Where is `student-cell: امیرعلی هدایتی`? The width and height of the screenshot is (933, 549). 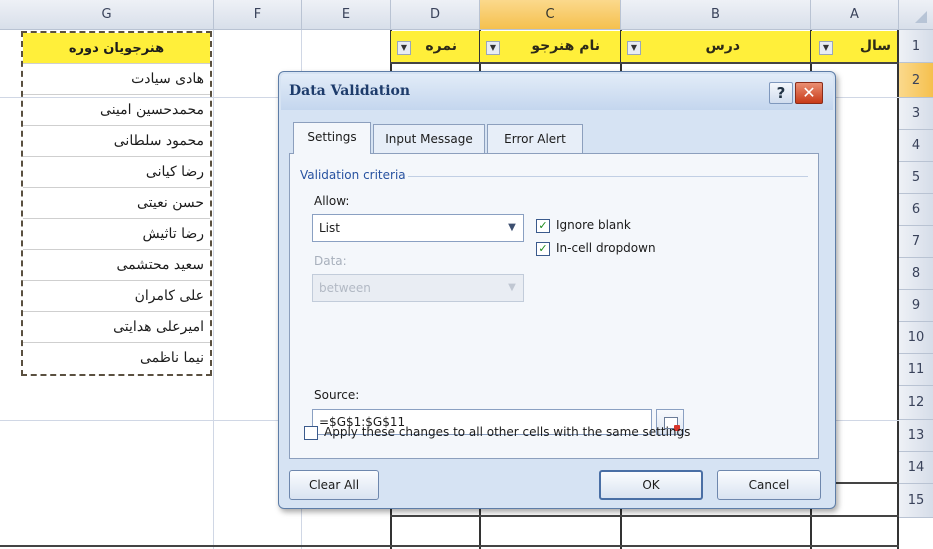 student-cell: امیرعلی هدایتی is located at coordinates (116, 327).